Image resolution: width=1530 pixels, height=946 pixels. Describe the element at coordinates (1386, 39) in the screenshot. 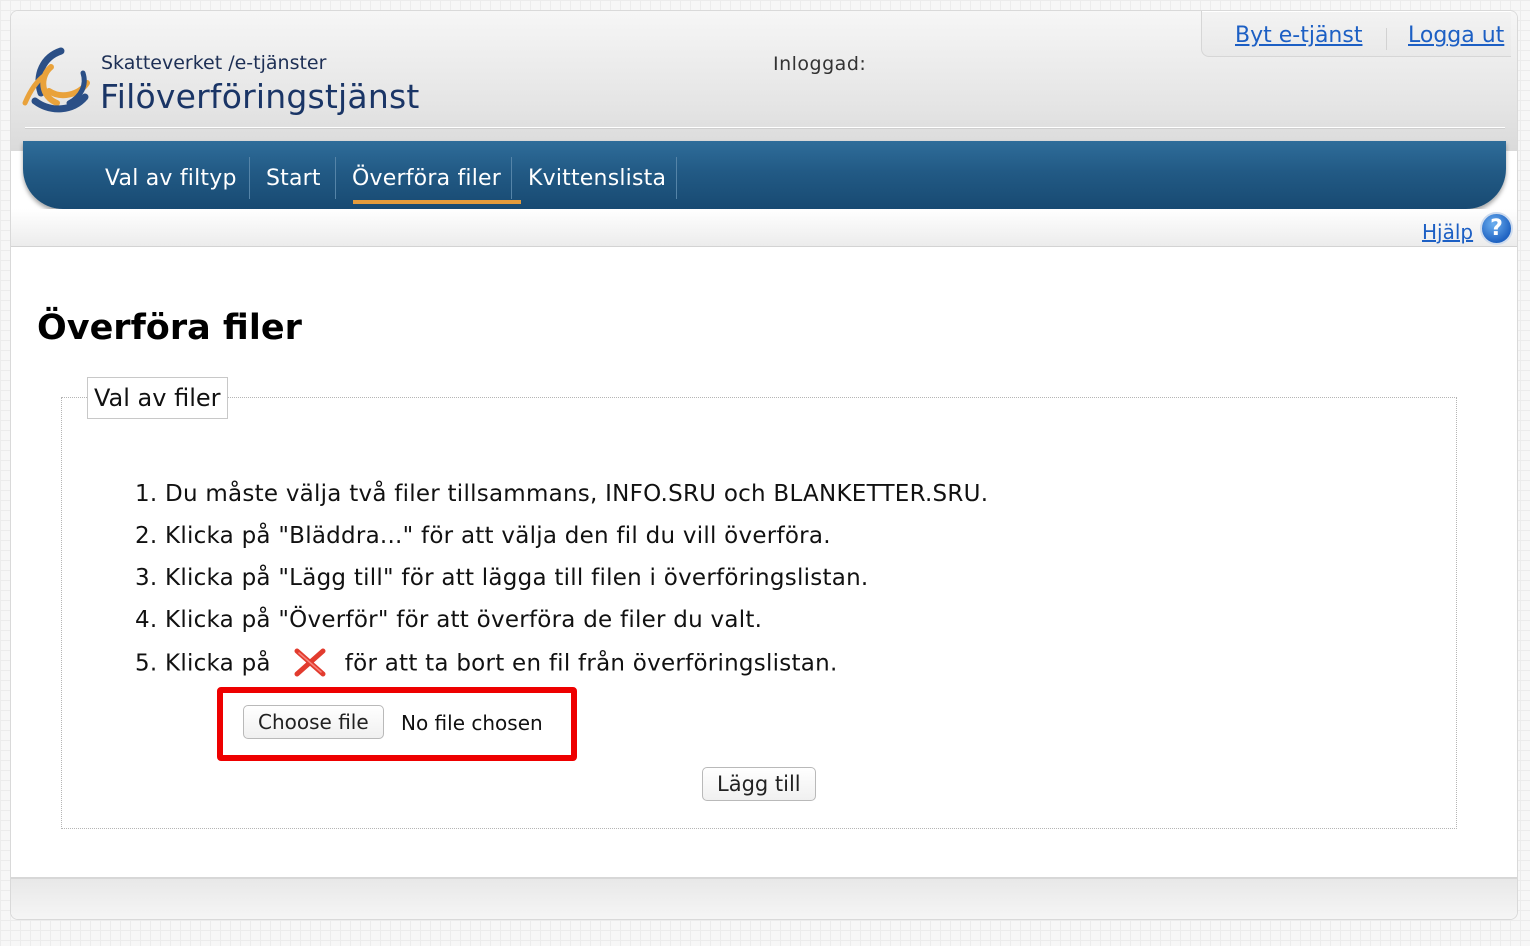

I see `top-links-divider` at that location.